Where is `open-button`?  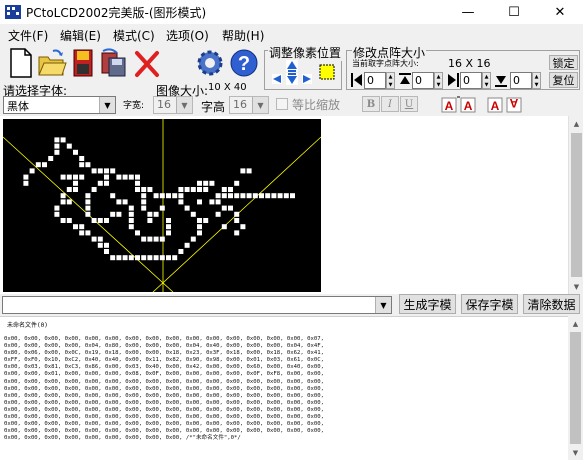 open-button is located at coordinates (52, 63).